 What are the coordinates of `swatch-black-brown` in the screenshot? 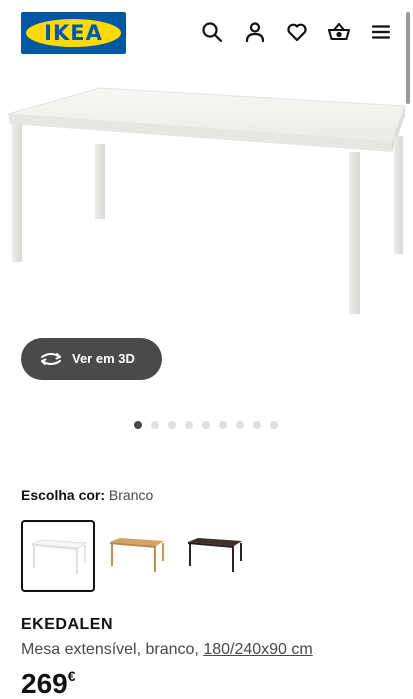 It's located at (216, 556).